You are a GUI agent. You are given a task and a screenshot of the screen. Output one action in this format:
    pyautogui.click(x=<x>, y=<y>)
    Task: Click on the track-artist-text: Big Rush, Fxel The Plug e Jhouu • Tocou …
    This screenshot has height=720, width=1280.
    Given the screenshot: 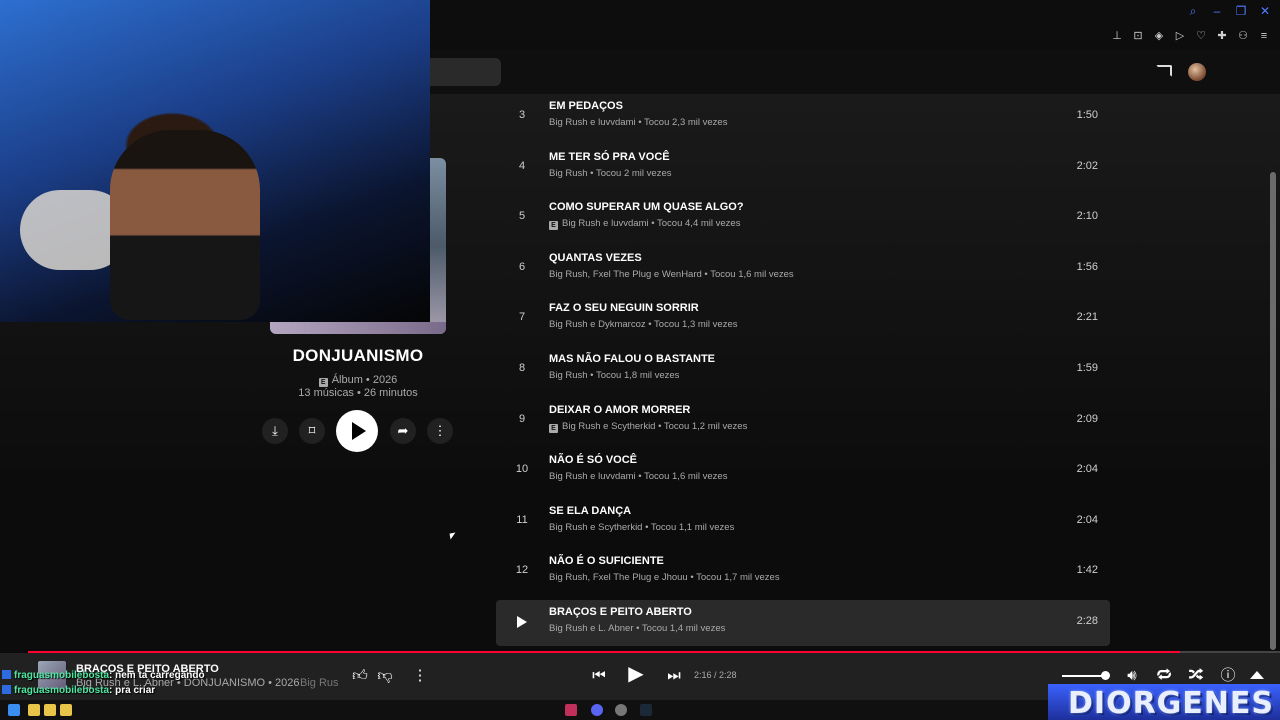 What is the action you would take?
    pyautogui.click(x=664, y=578)
    